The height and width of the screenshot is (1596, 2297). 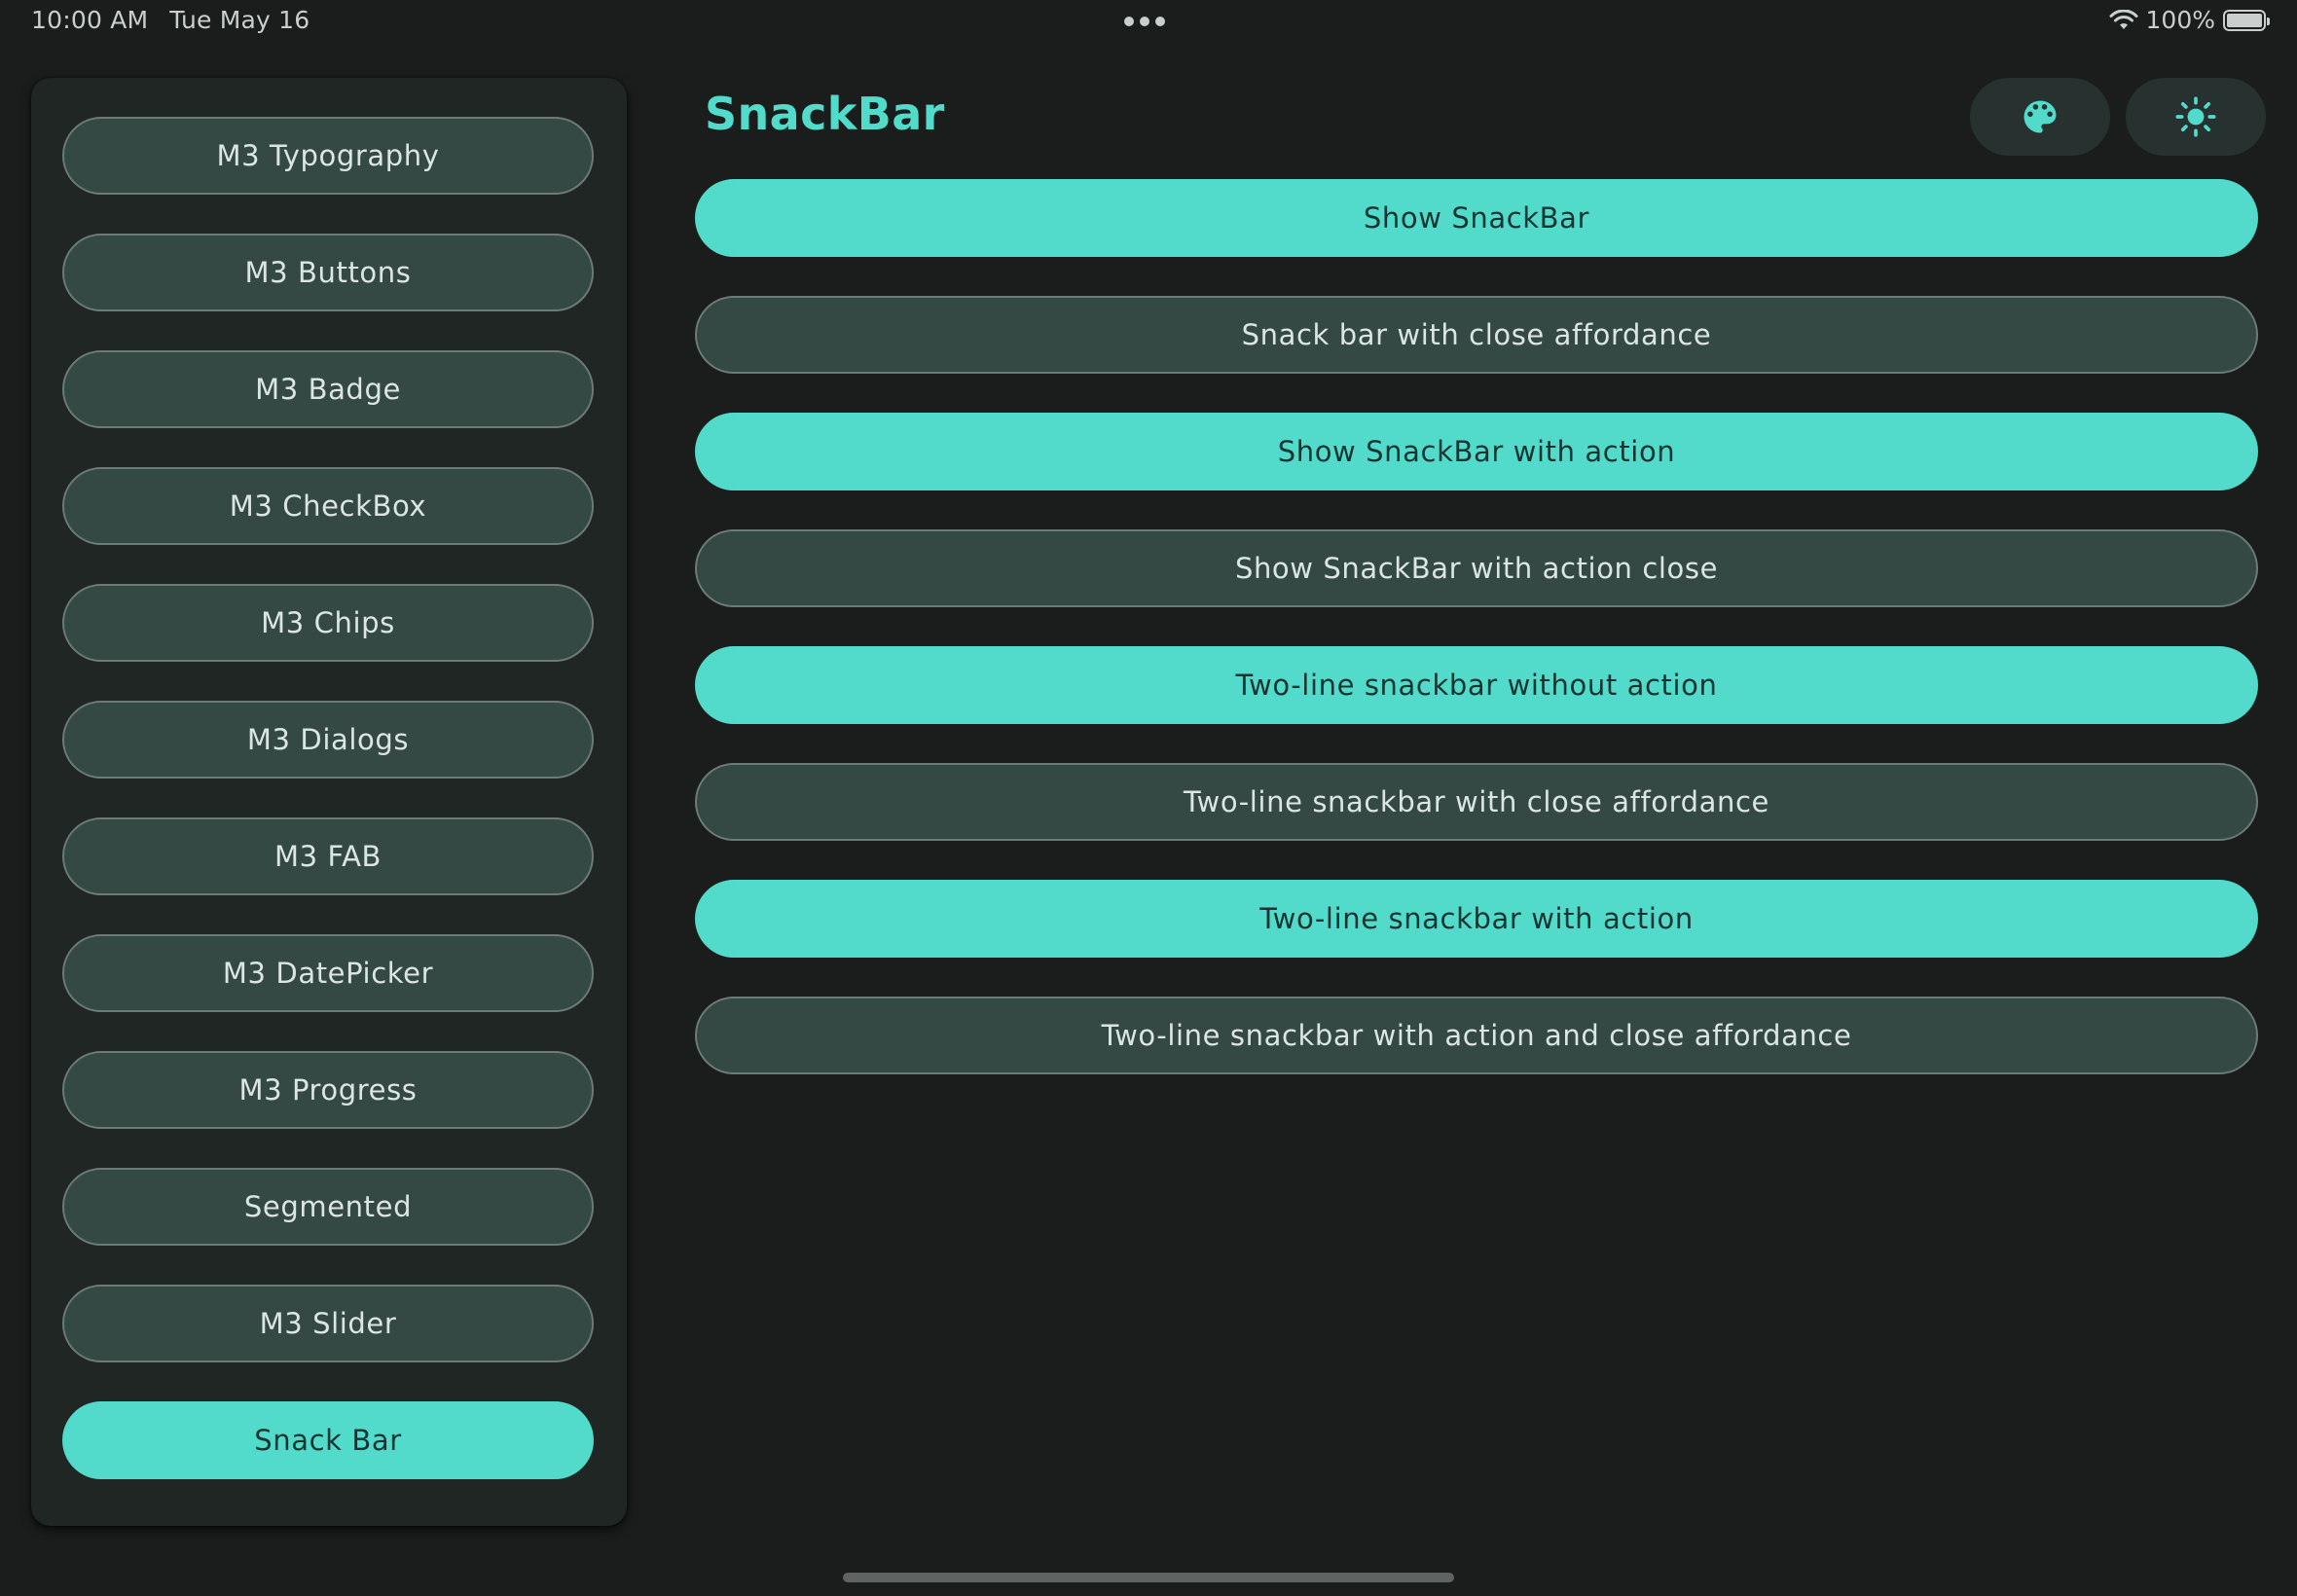 What do you see at coordinates (1144, 21) in the screenshot?
I see `multitasking-dots-icon` at bounding box center [1144, 21].